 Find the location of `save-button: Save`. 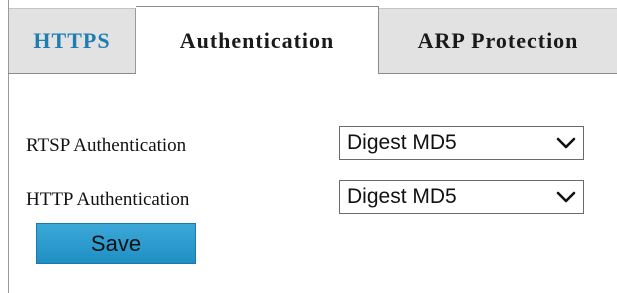

save-button: Save is located at coordinates (116, 243).